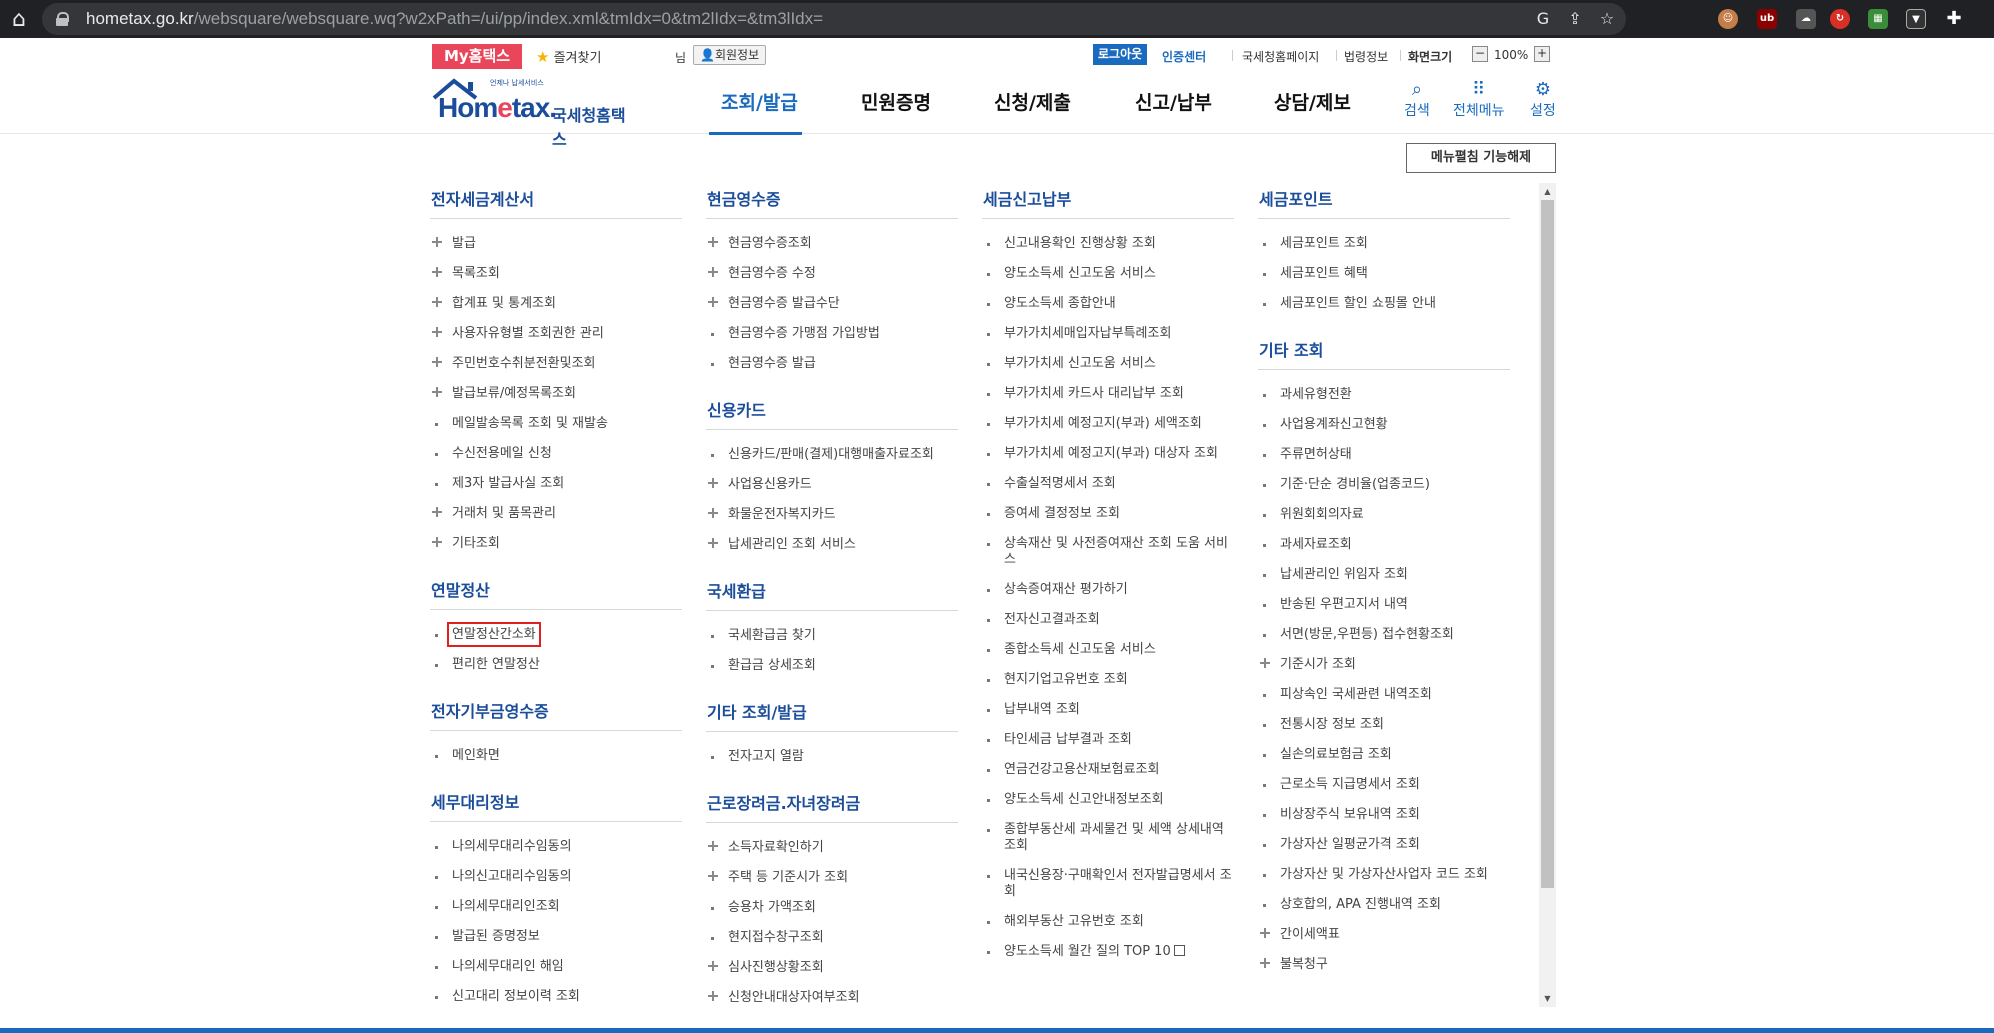 The width and height of the screenshot is (1994, 1033). What do you see at coordinates (832, 304) in the screenshot?
I see `menu-item: 현금영수증 발급수단` at bounding box center [832, 304].